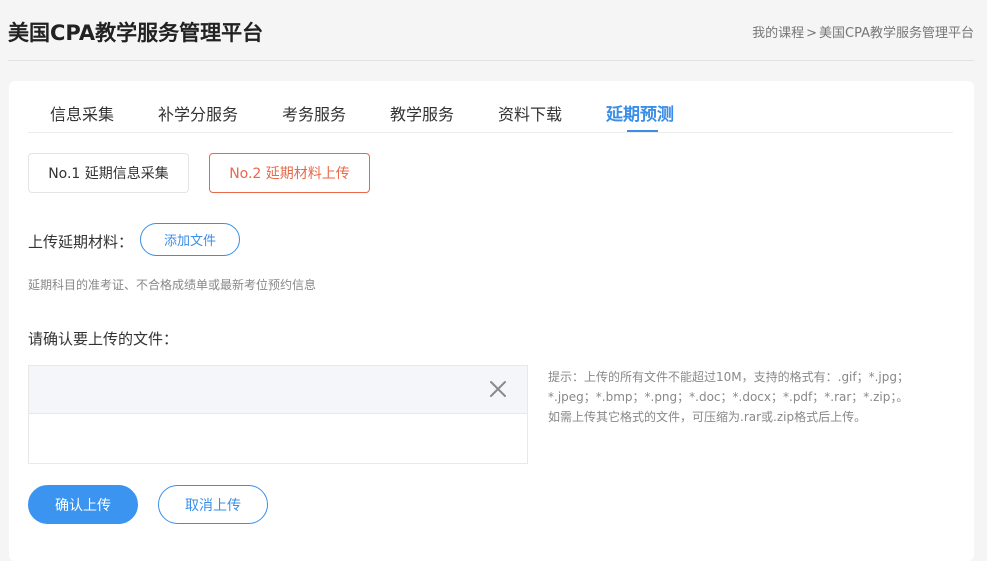  Describe the element at coordinates (530, 113) in the screenshot. I see `tab-downloads: 资料下载` at that location.